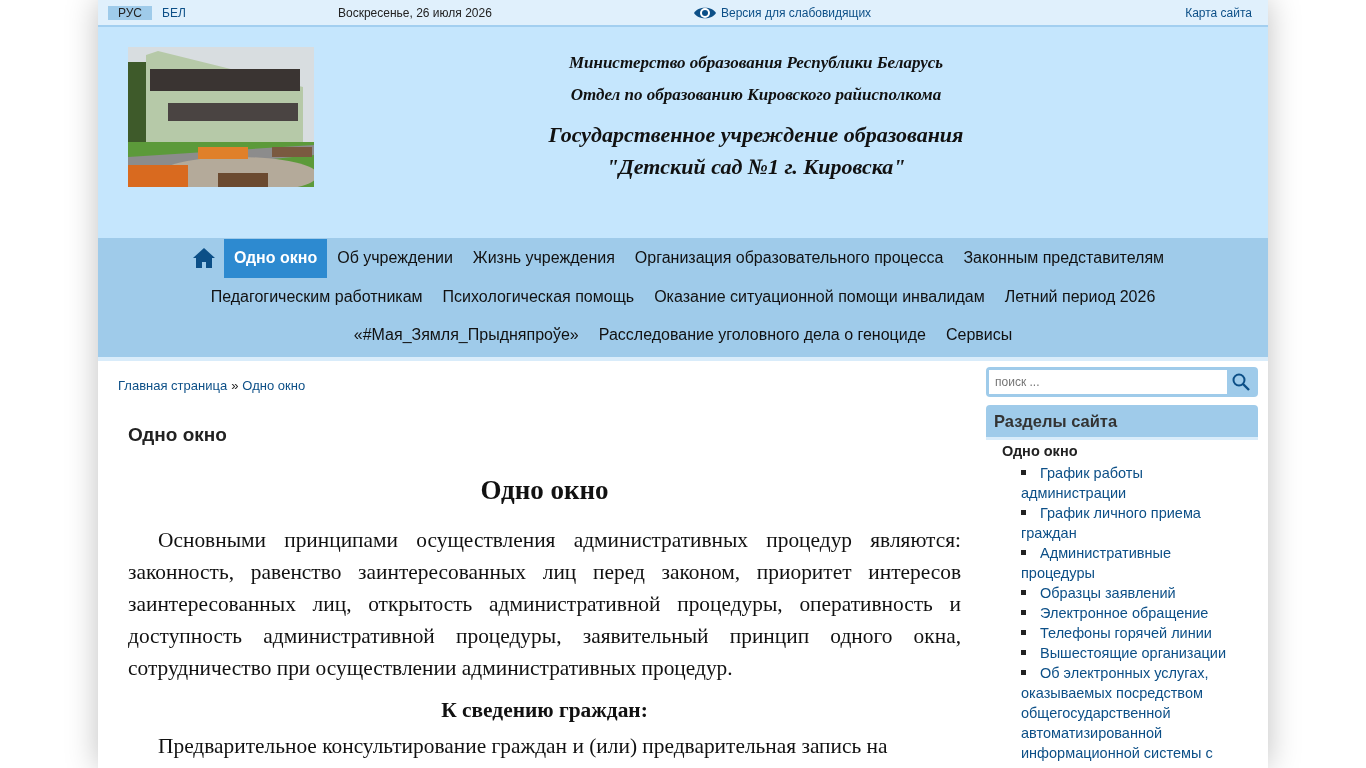  I want to click on institution-name: "Детский сад №1 г. Кировска", so click(756, 167).